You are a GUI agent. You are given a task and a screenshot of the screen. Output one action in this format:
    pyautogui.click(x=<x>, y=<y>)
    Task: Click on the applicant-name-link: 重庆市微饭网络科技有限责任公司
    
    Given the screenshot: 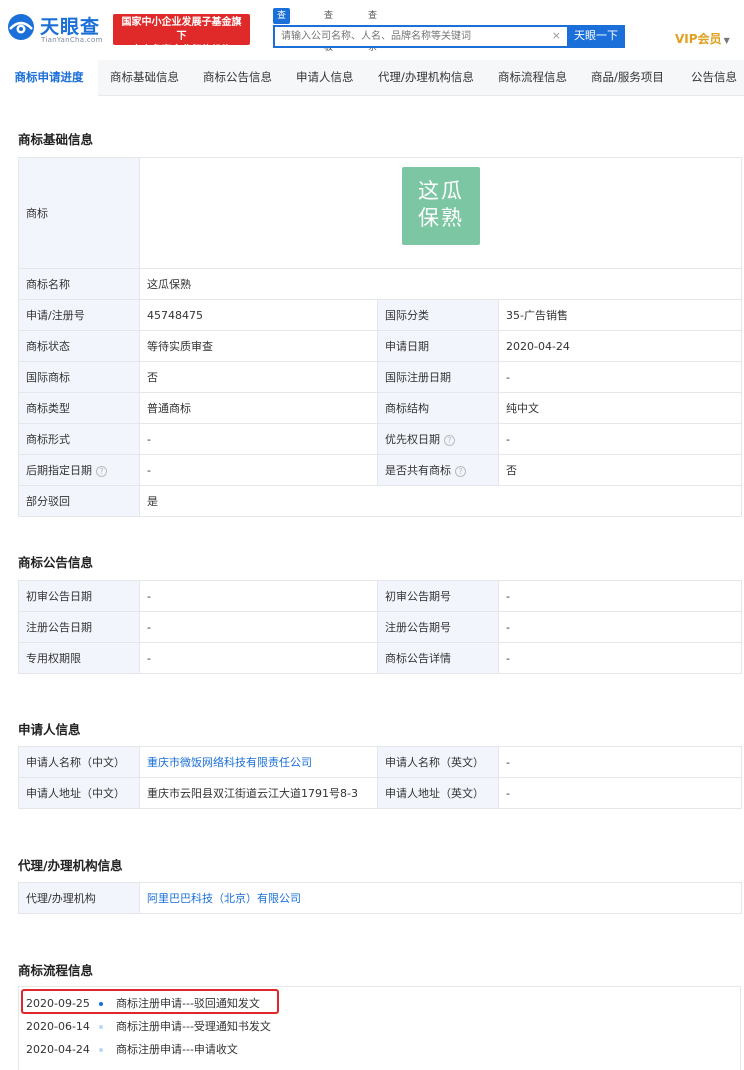 What is the action you would take?
    pyautogui.click(x=258, y=762)
    